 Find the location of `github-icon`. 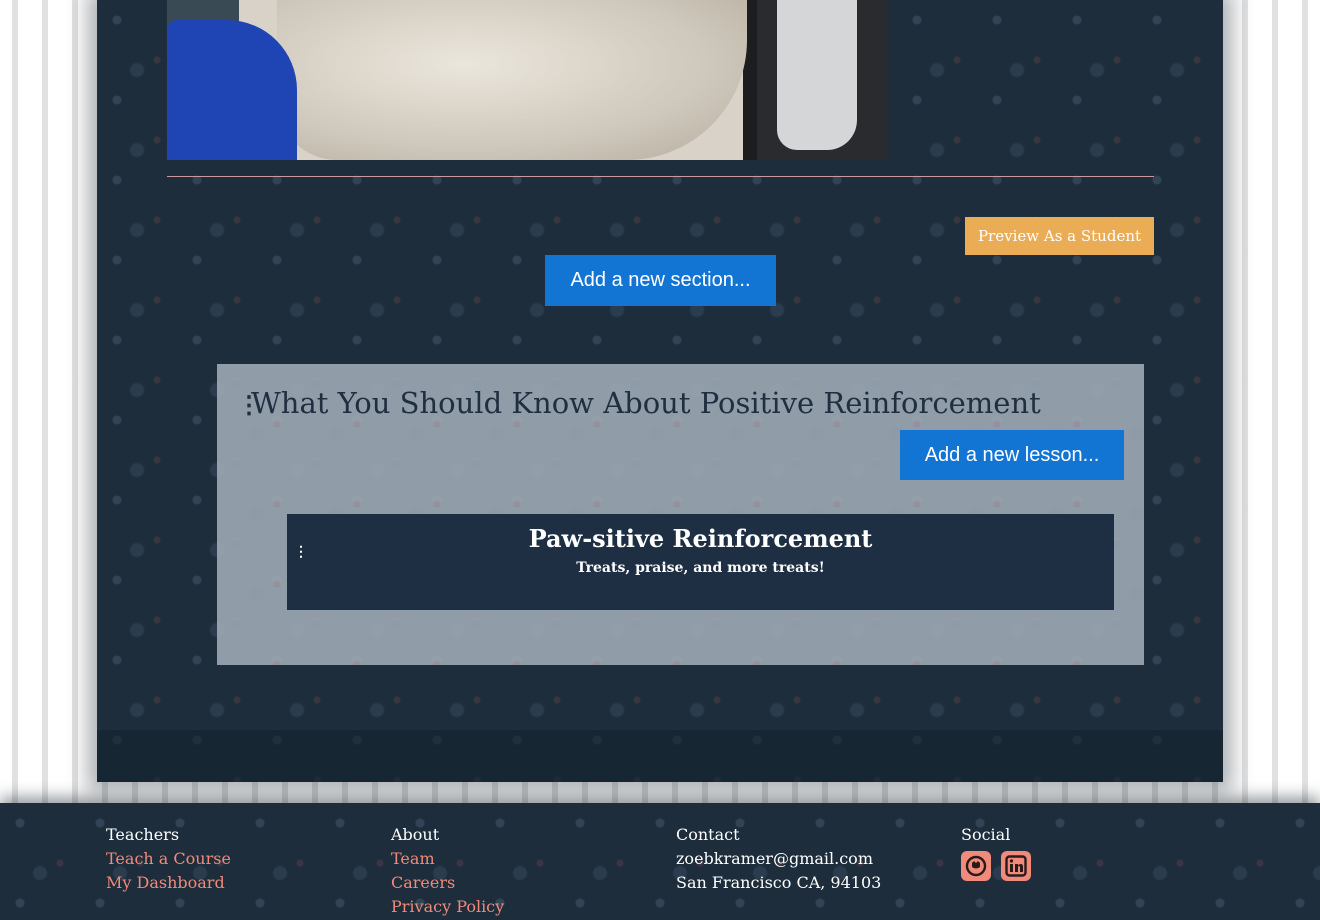

github-icon is located at coordinates (976, 866).